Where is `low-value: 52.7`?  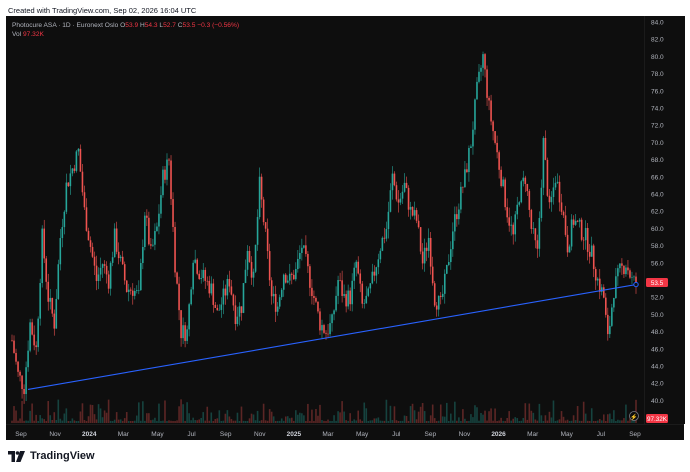
low-value: 52.7 is located at coordinates (169, 25).